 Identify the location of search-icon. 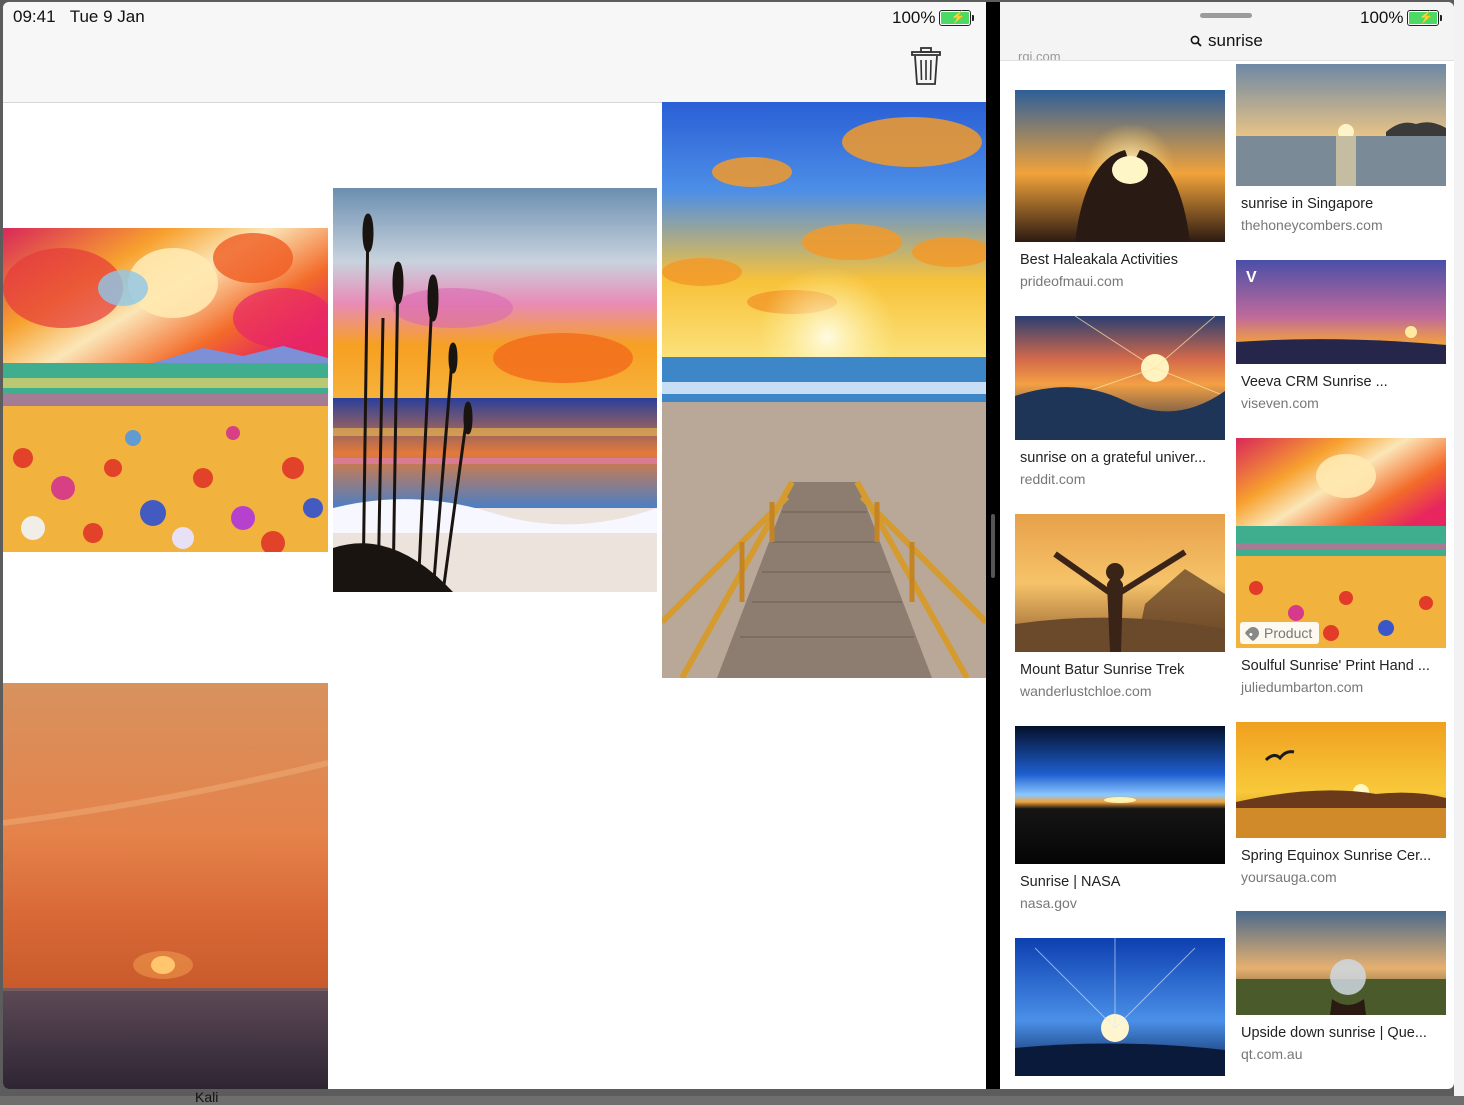
(1196, 41).